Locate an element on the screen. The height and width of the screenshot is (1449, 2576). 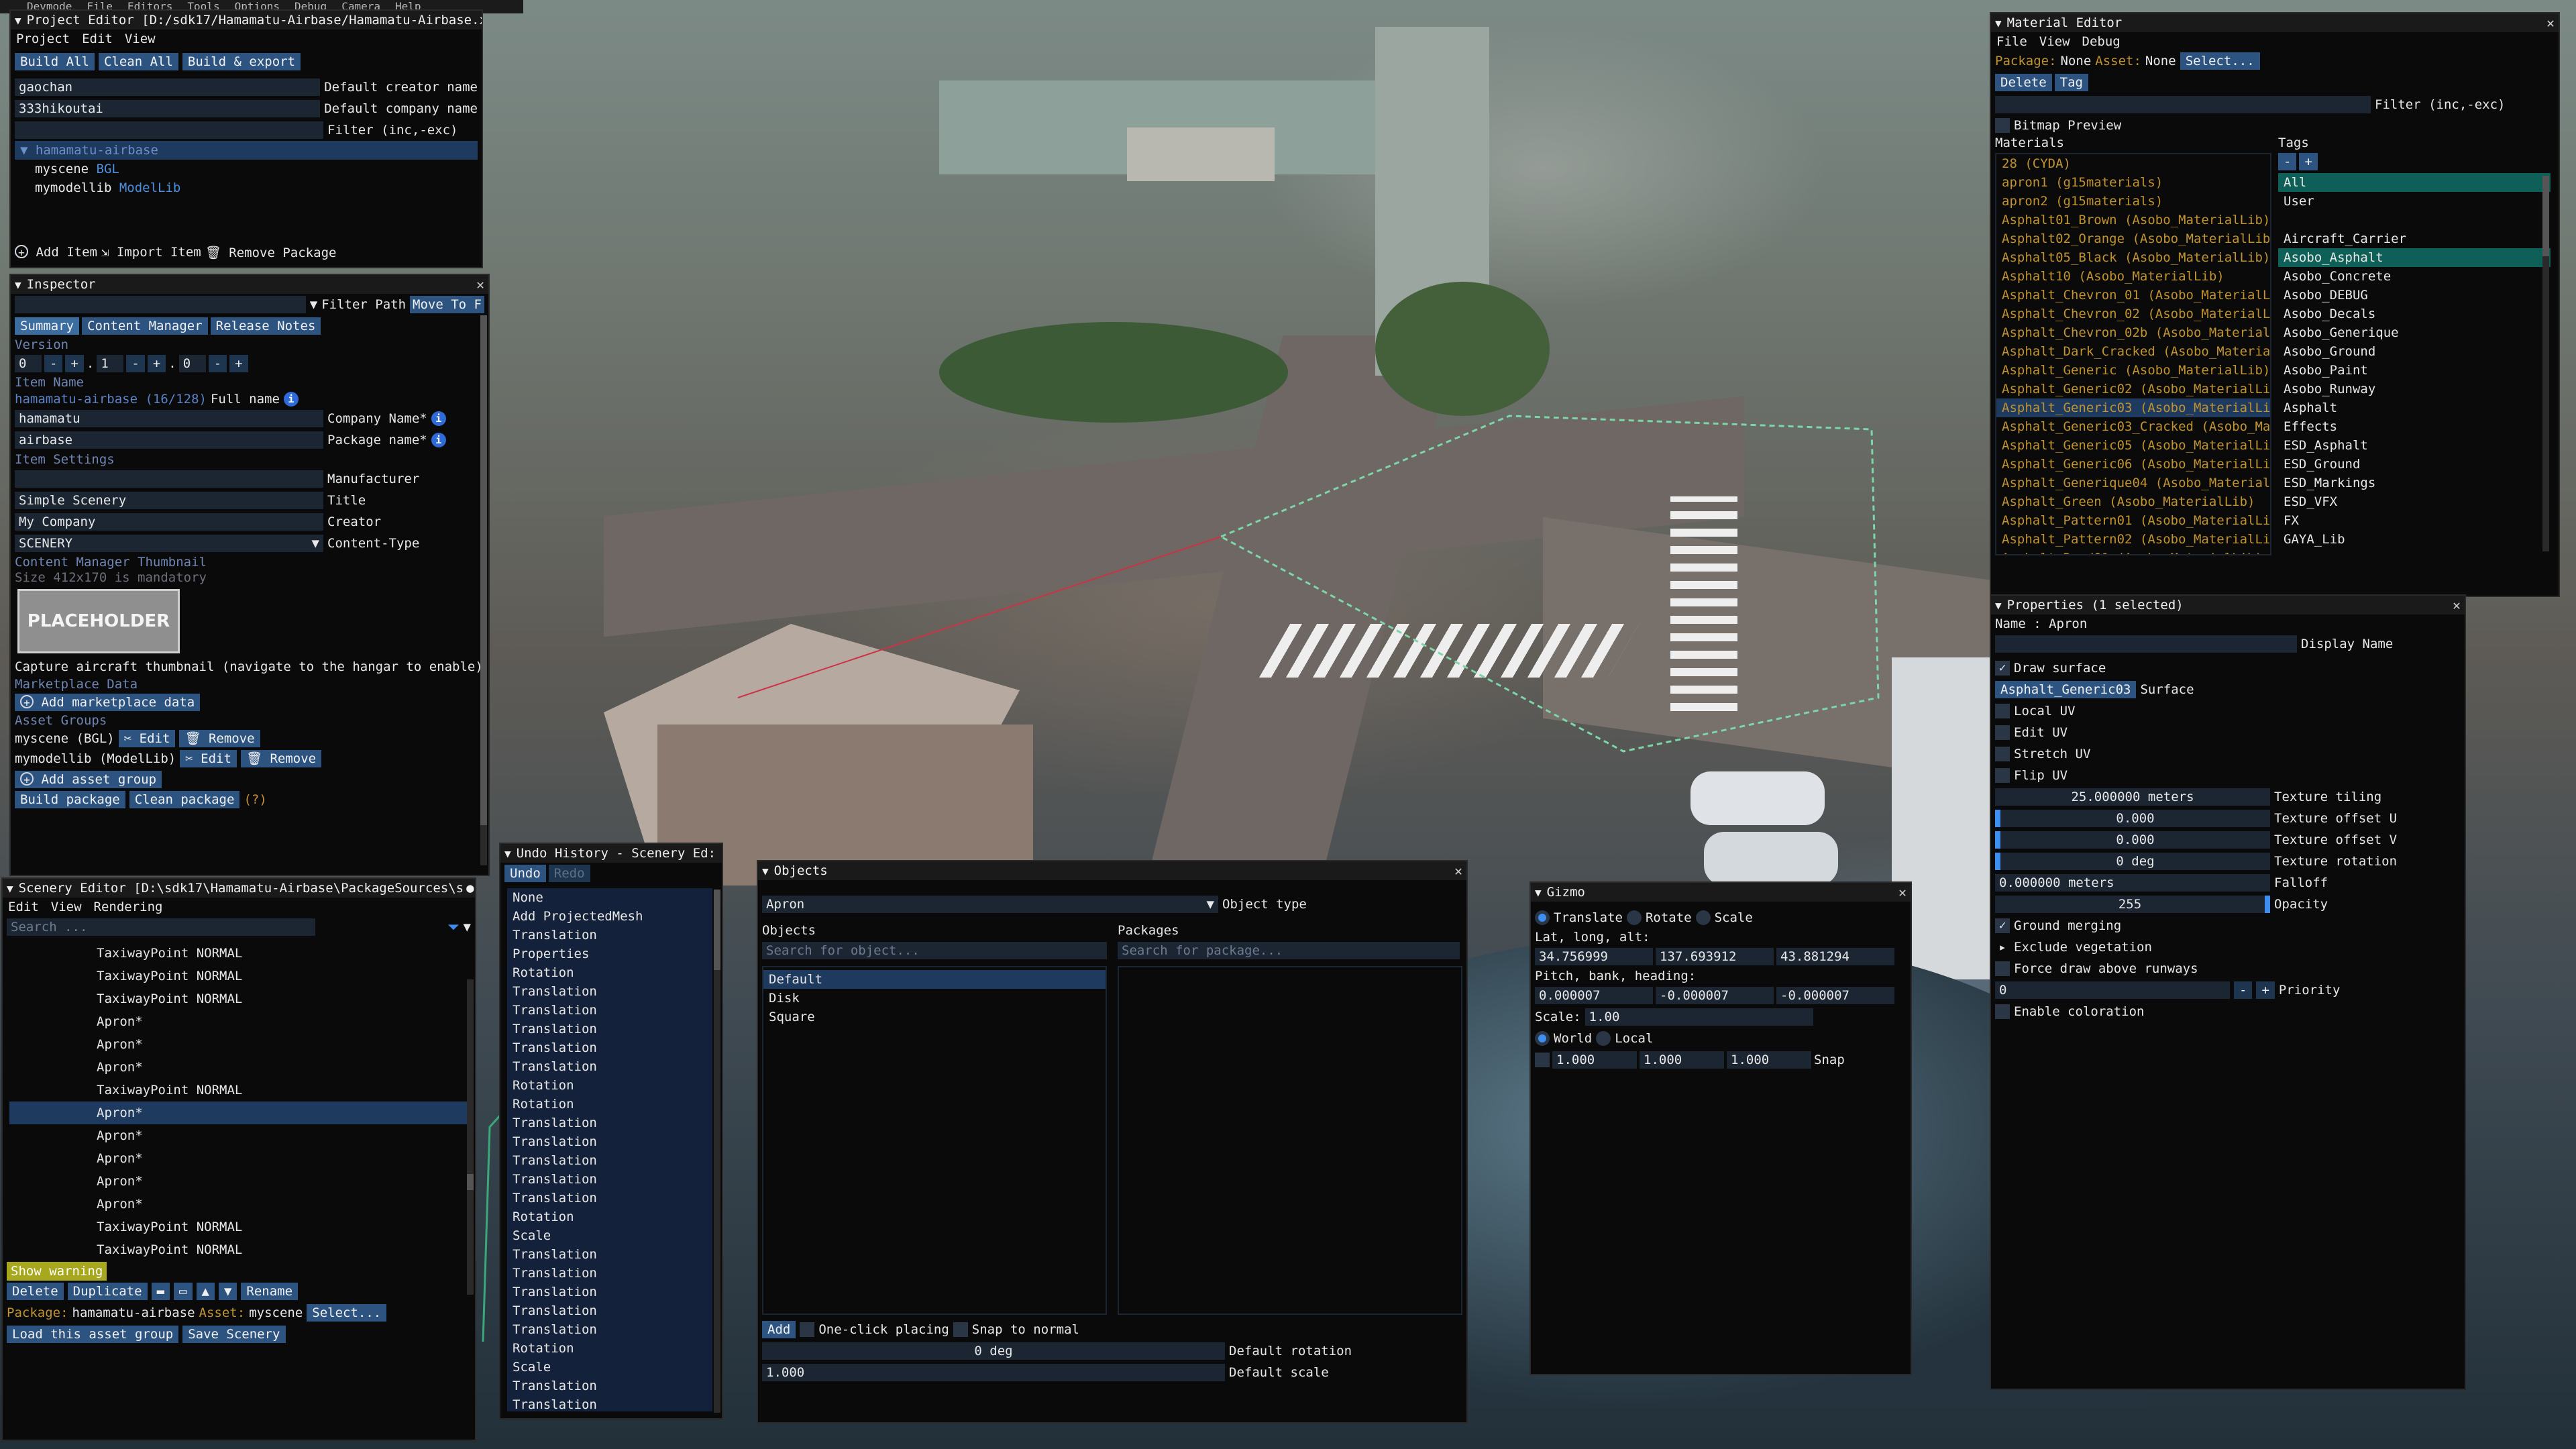
undo-button: Undo is located at coordinates (525, 873).